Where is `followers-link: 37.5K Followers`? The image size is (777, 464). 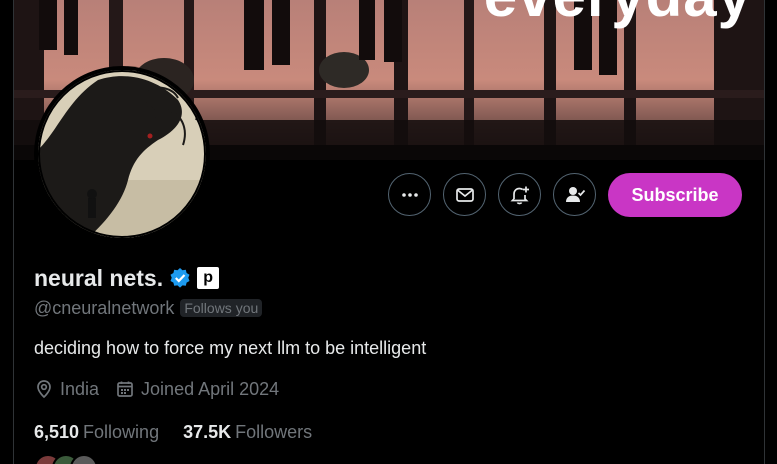 followers-link: 37.5K Followers is located at coordinates (247, 432).